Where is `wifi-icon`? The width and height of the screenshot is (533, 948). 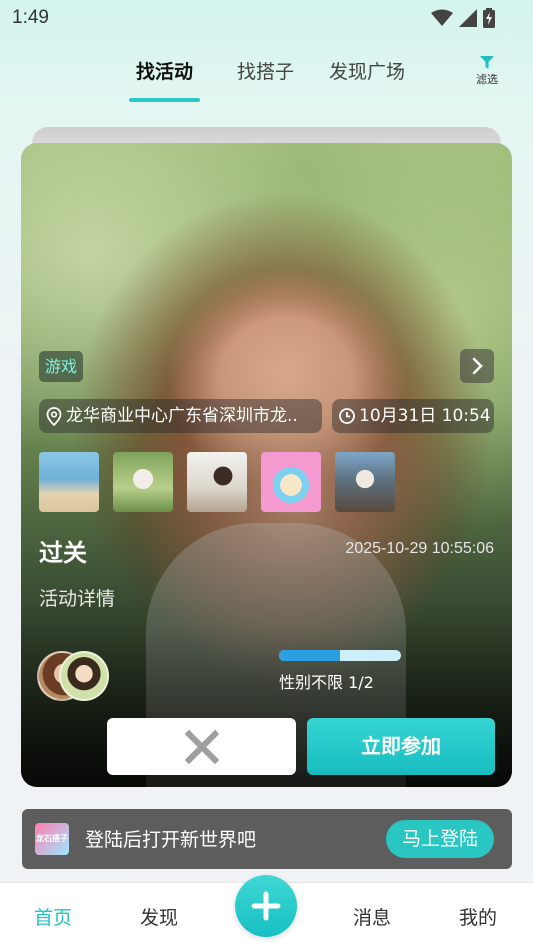 wifi-icon is located at coordinates (442, 17).